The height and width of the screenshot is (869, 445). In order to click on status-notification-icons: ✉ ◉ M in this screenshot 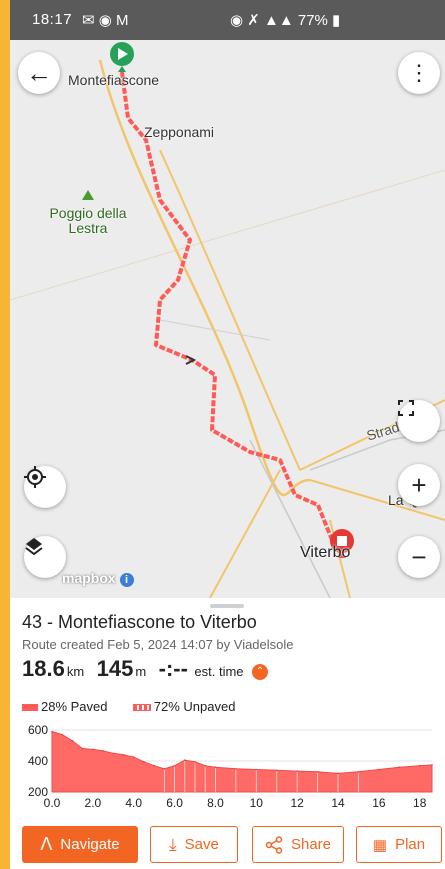, I will do `click(105, 20)`.